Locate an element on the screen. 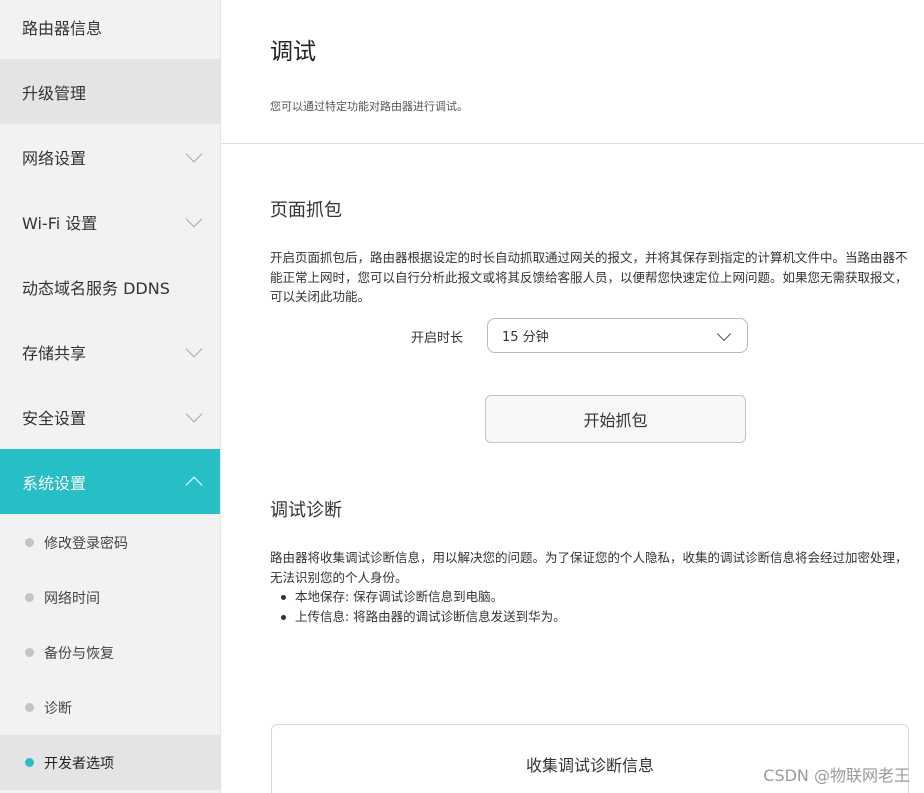  sidebar-item-ddns: 动态域名服务 DDNS is located at coordinates (110, 286).